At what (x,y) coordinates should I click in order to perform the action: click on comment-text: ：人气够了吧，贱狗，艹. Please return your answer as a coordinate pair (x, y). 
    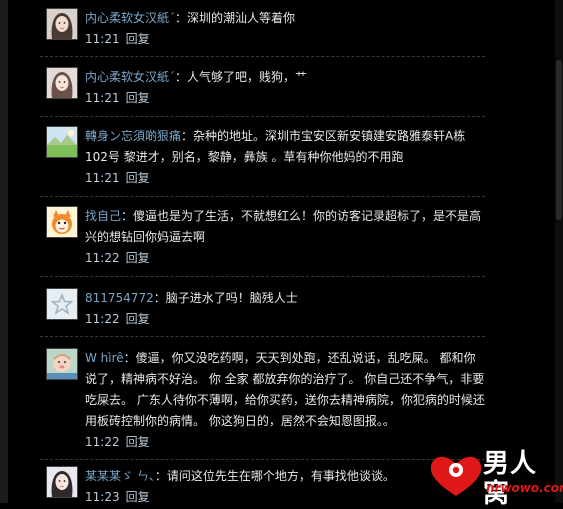
    Looking at the image, I should click on (241, 77).